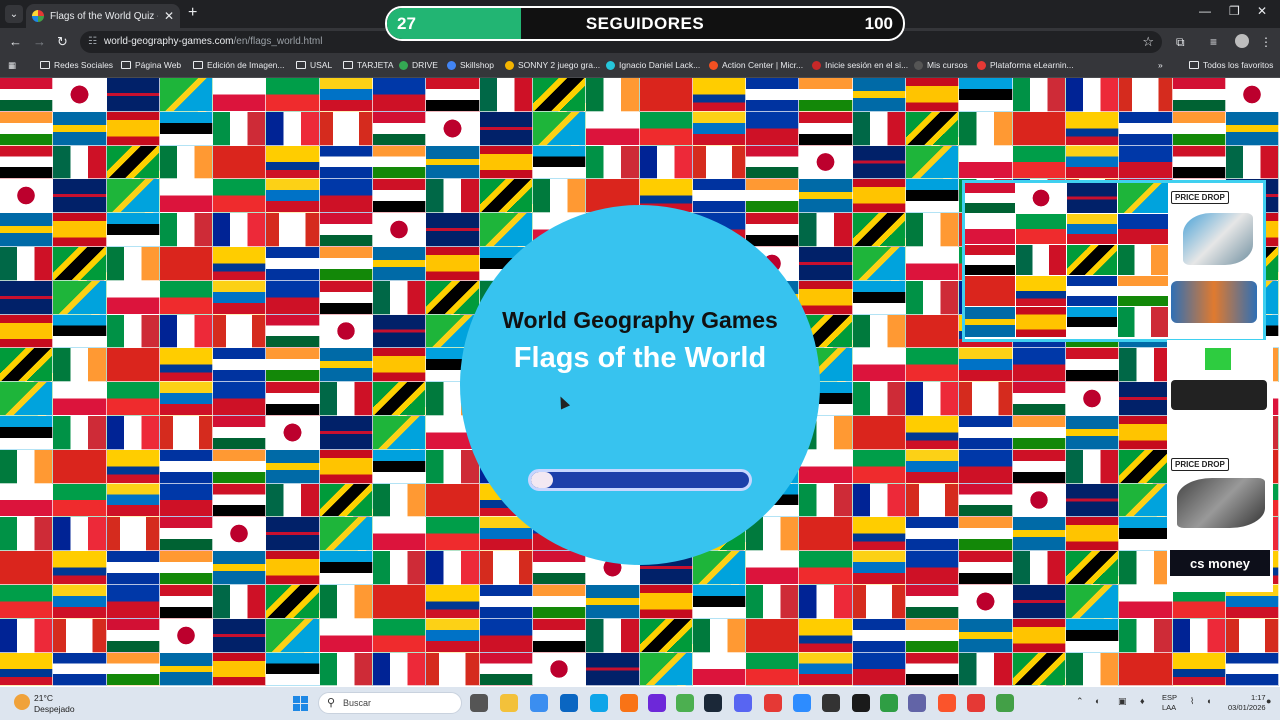 The height and width of the screenshot is (720, 1280). Describe the element at coordinates (542, 480) in the screenshot. I see `loading-progress-fill` at that location.